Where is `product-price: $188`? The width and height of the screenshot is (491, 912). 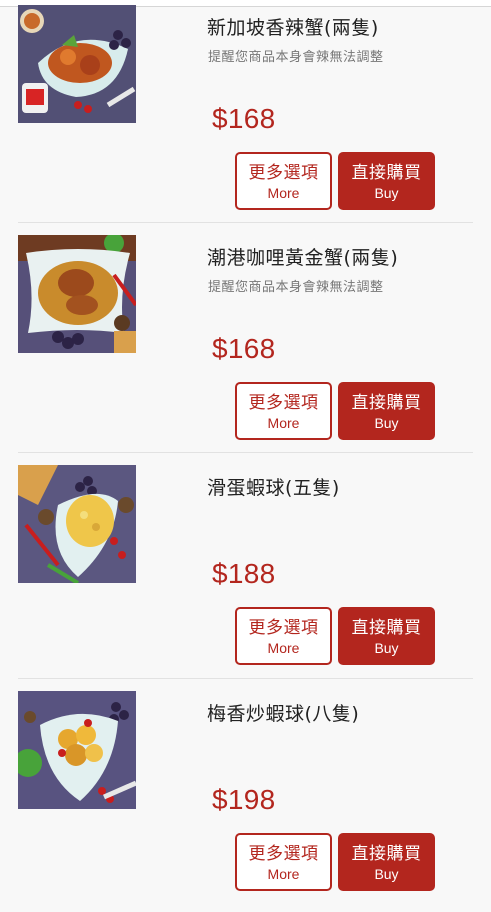 product-price: $188 is located at coordinates (244, 573).